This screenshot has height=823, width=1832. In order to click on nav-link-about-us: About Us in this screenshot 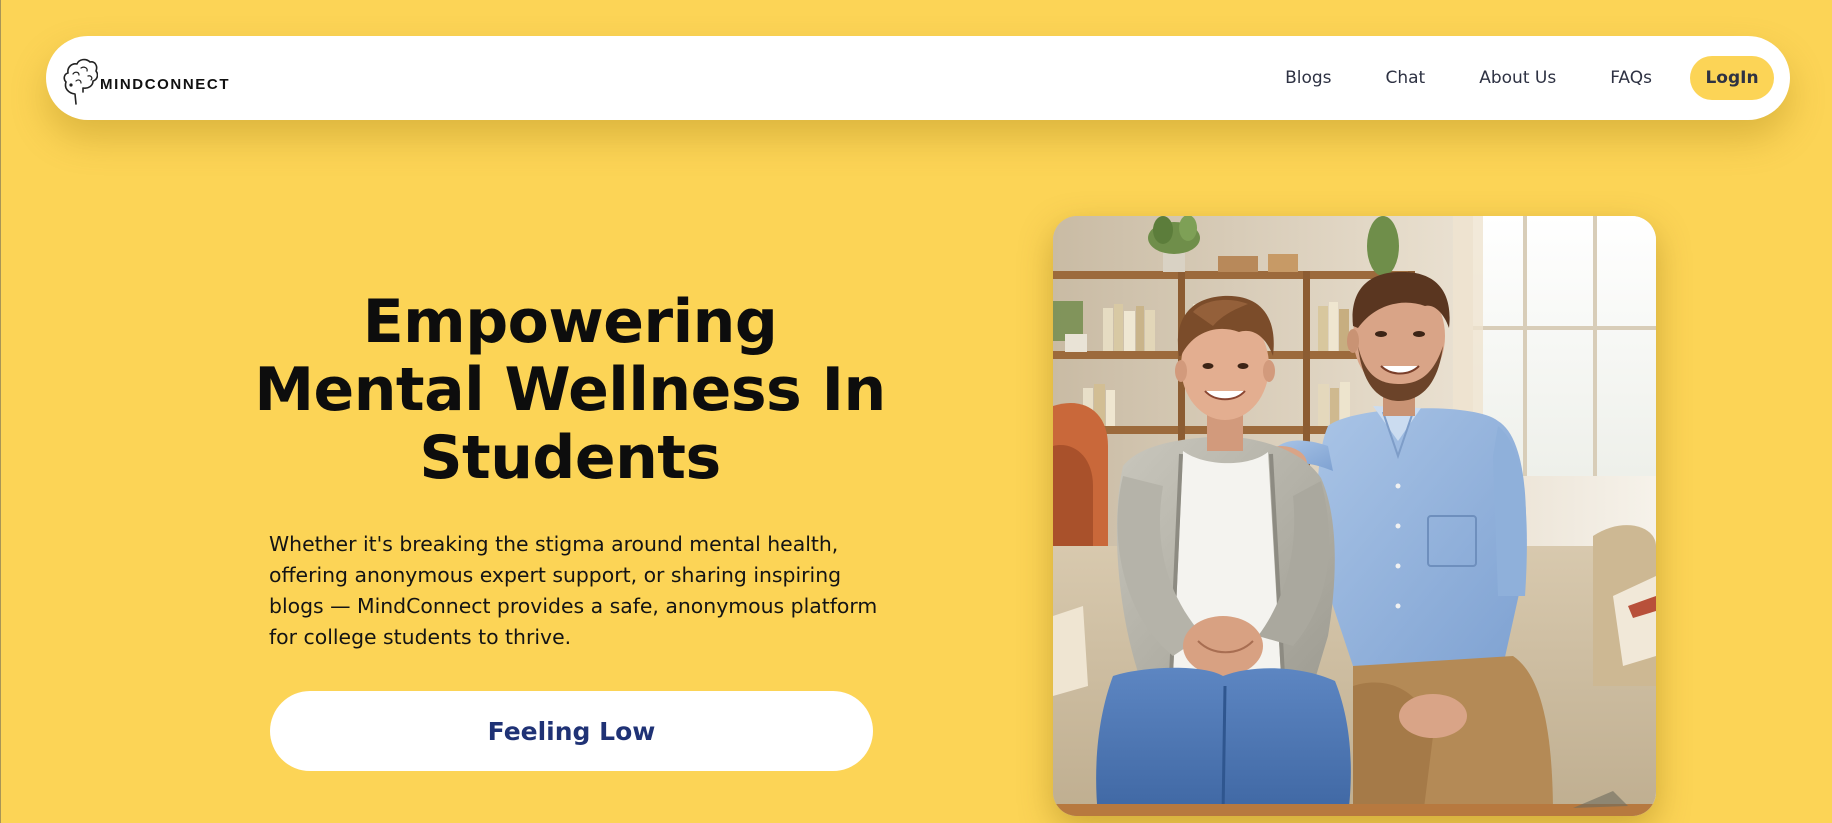, I will do `click(1517, 78)`.